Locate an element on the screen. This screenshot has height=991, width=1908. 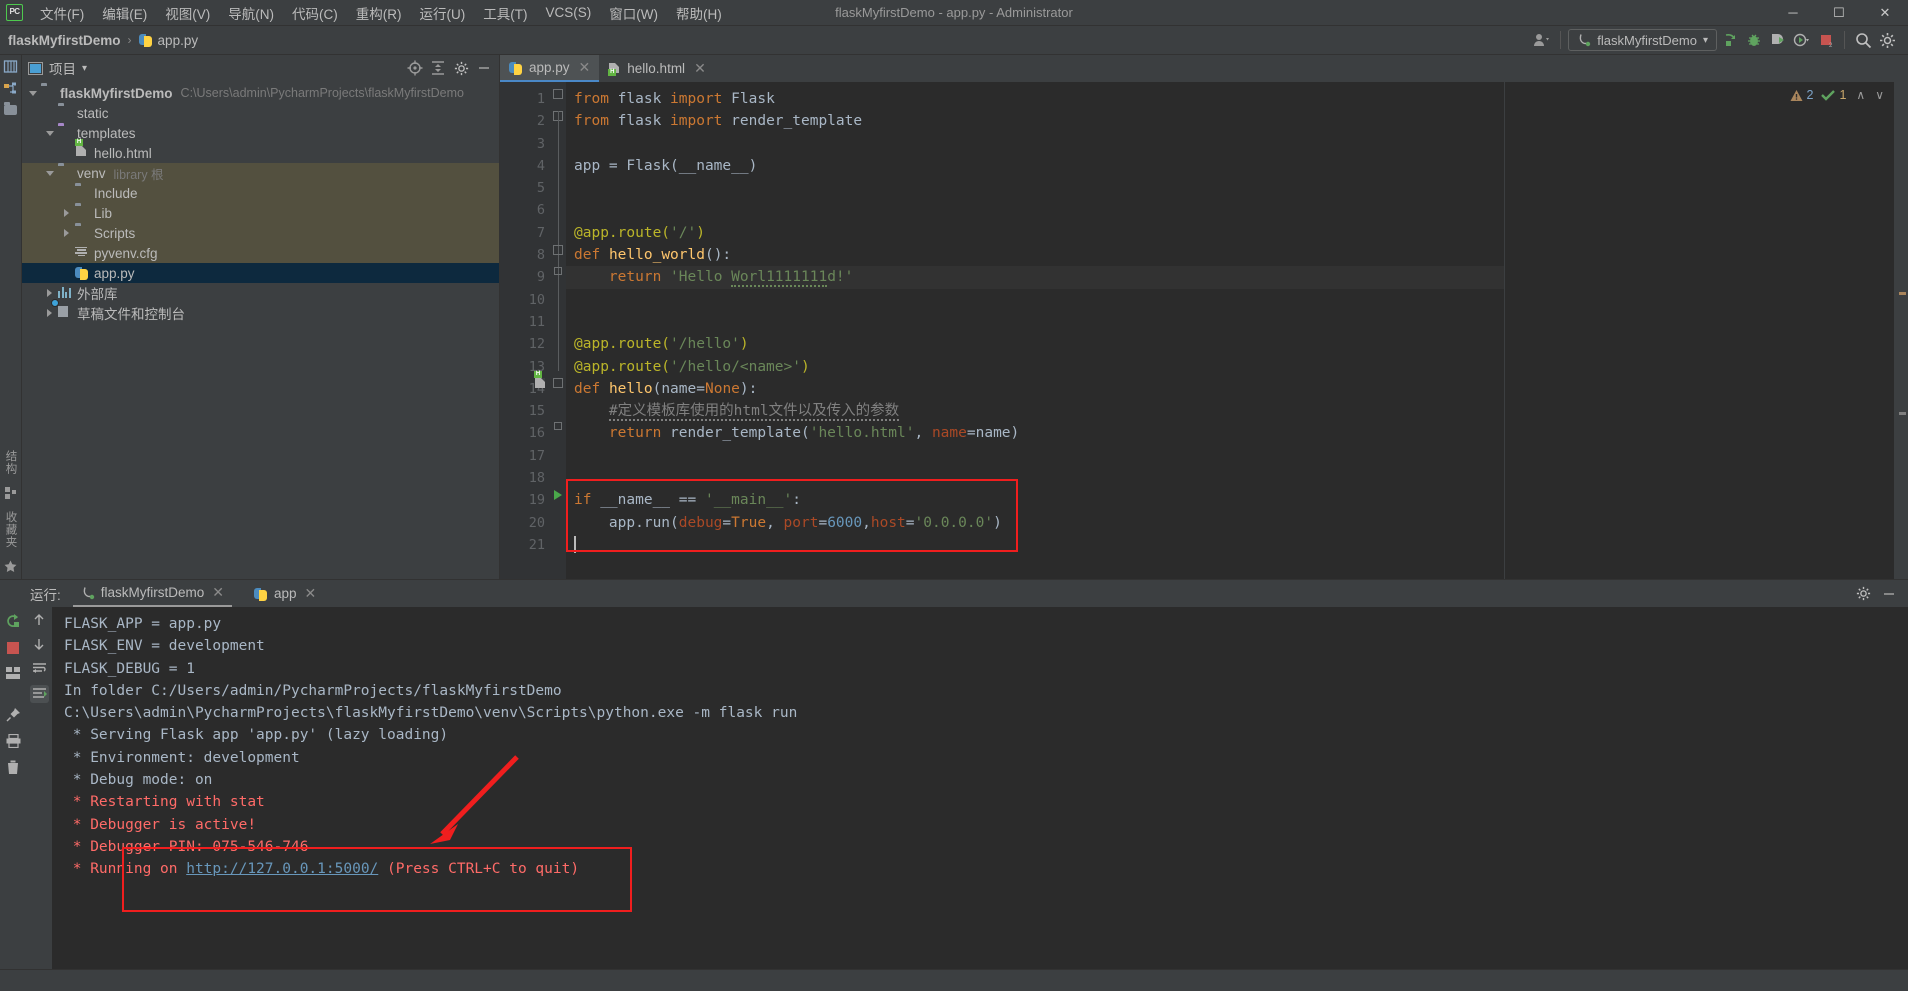
pin-icon is located at coordinates (13, 714).